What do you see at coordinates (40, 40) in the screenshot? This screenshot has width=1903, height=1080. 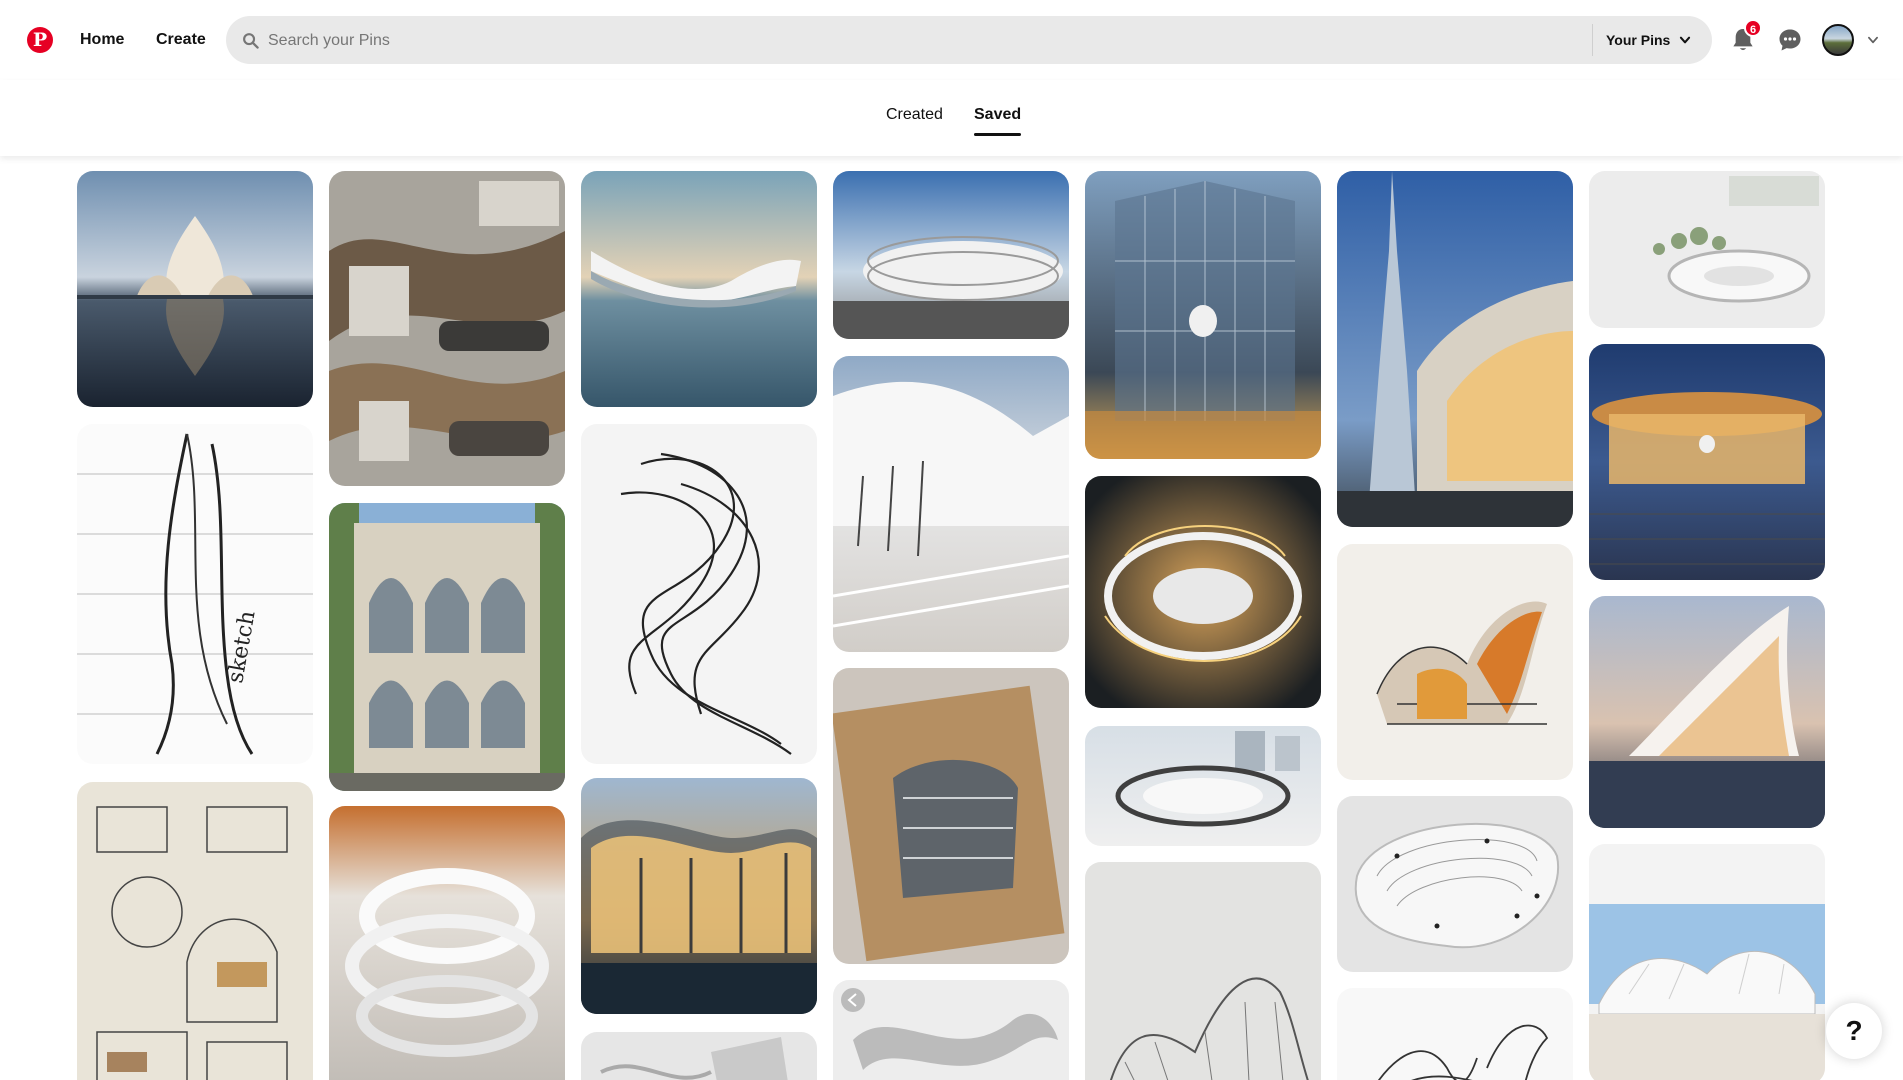 I see `pinterest-logo-icon: P` at bounding box center [40, 40].